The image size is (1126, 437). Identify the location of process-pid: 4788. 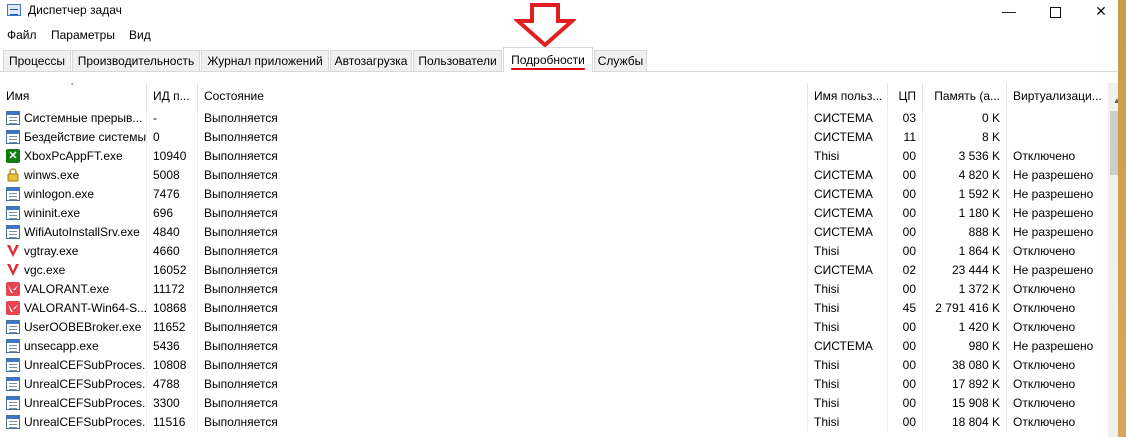
(172, 384).